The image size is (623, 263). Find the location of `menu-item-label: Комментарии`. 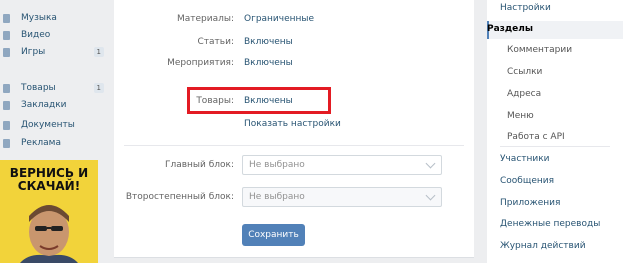

menu-item-label: Комментарии is located at coordinates (540, 50).